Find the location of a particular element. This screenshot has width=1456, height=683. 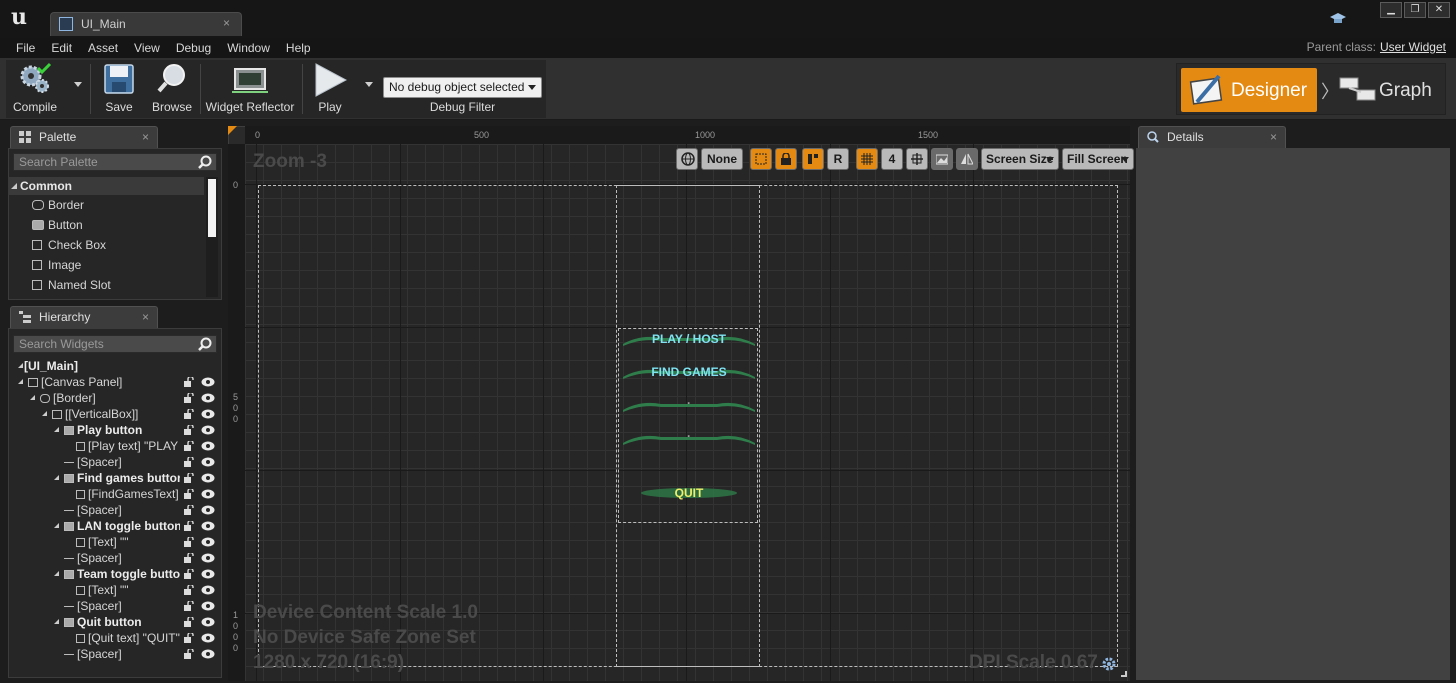

details-tab: Details × is located at coordinates (1212, 137).